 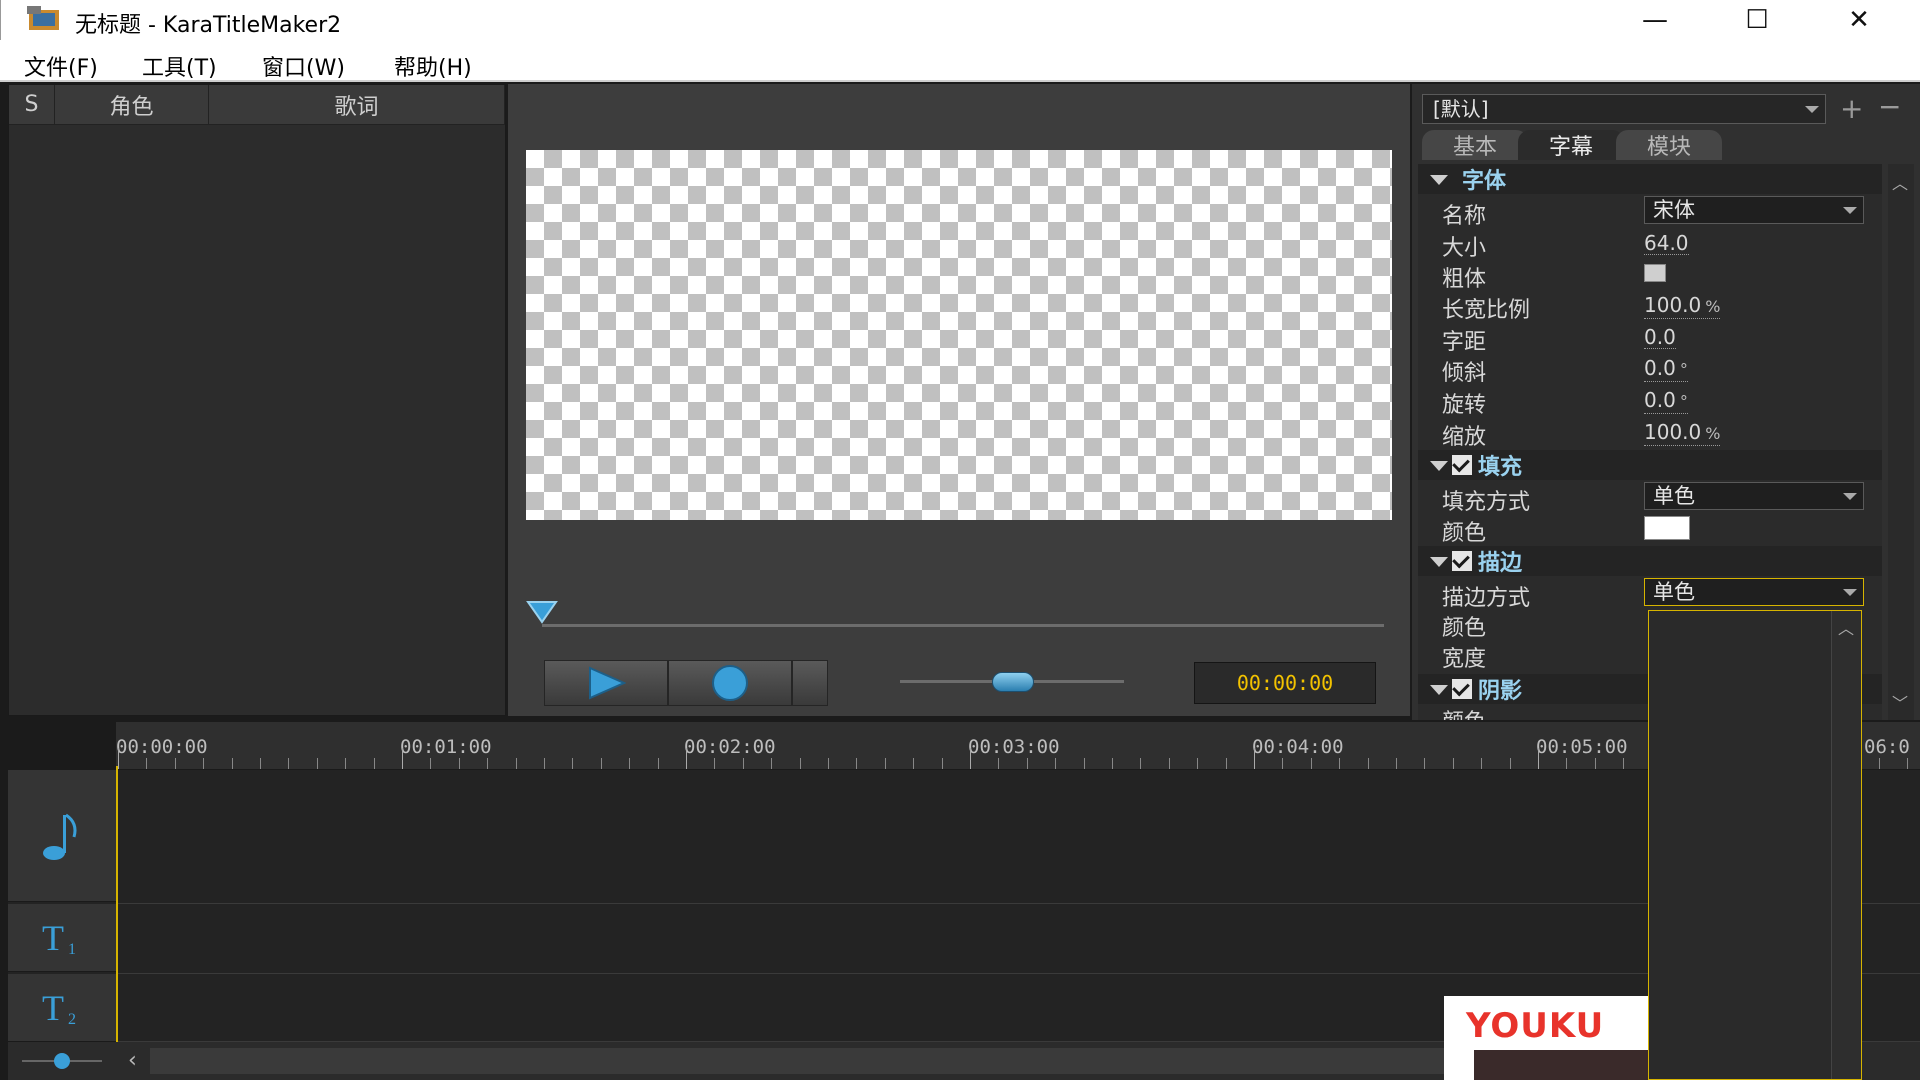 I want to click on remove-preset-icon: −, so click(x=1889, y=106).